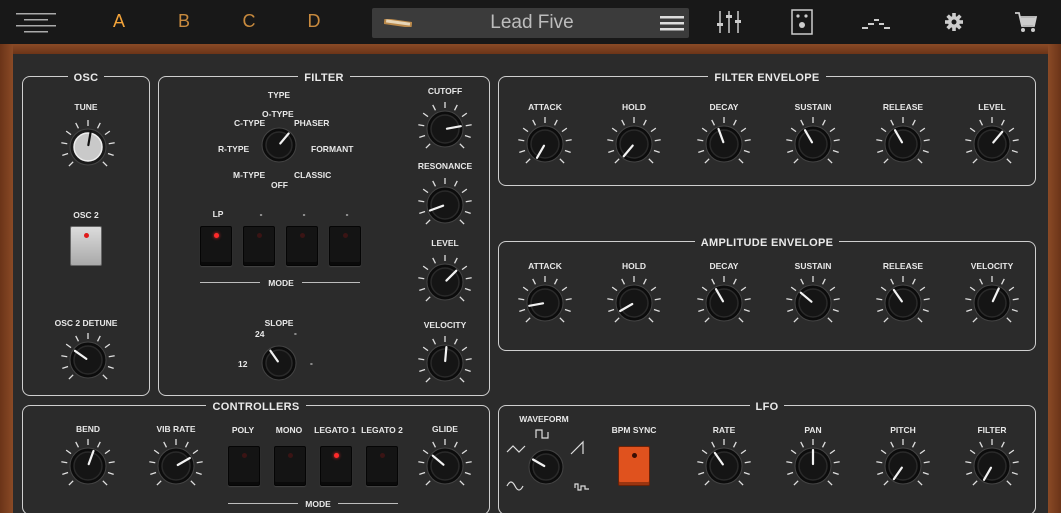 The width and height of the screenshot is (1061, 513). What do you see at coordinates (256, 407) in the screenshot?
I see `controllers-title: CONTROLLERS` at bounding box center [256, 407].